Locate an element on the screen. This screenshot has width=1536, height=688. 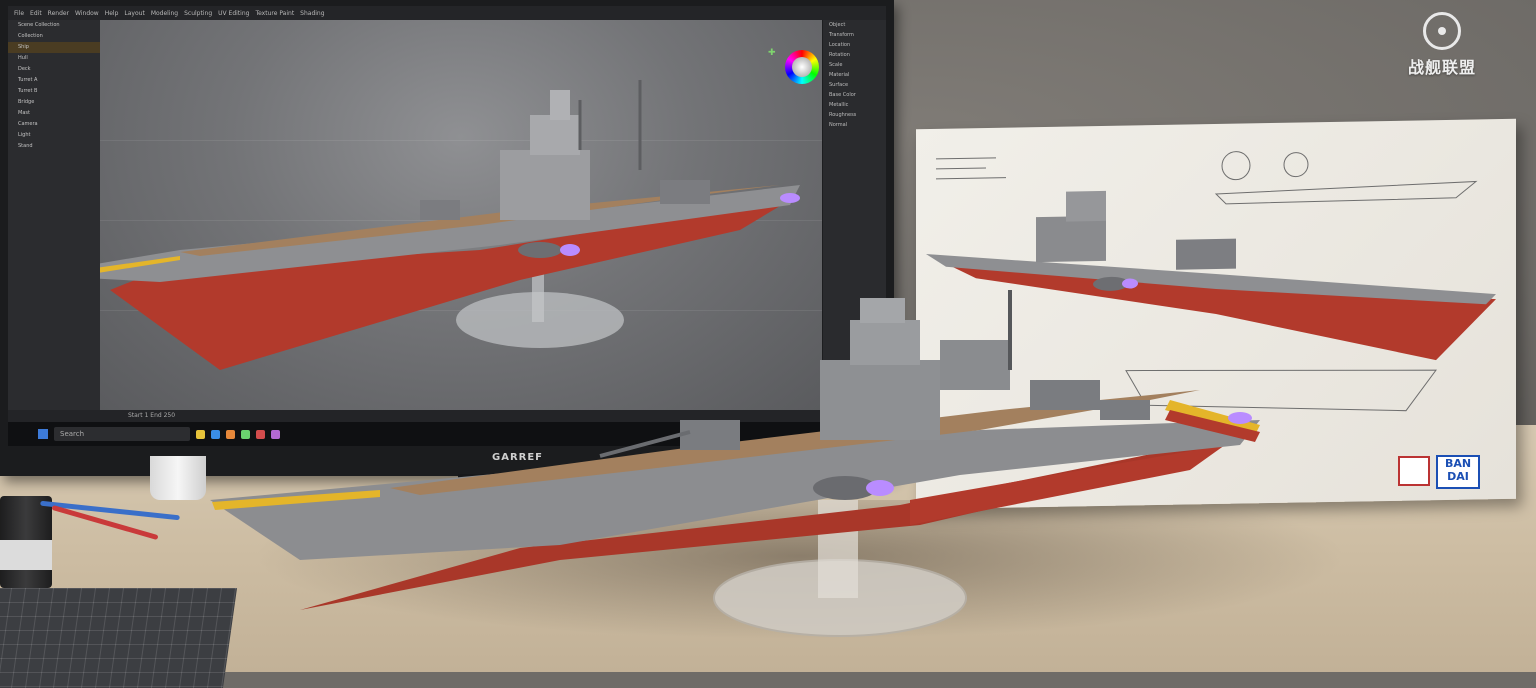
crosshair-icon is located at coordinates (1442, 31).